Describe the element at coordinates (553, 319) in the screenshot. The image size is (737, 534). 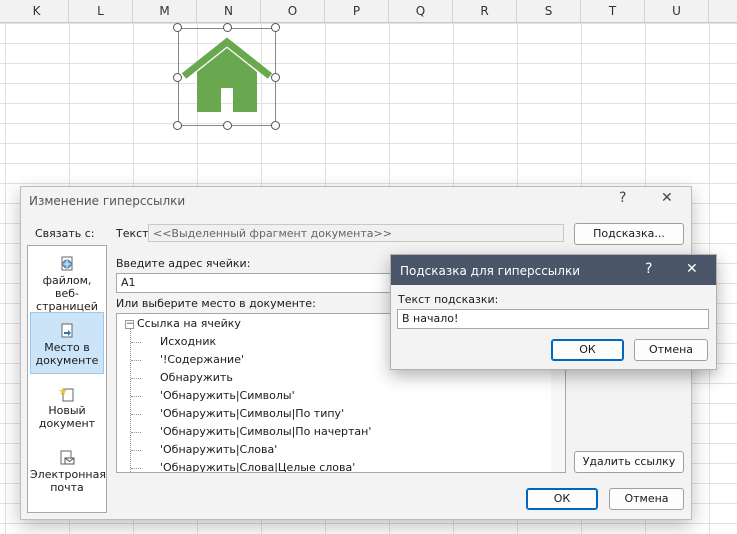
I see `tooltip-text-input: В начало!` at that location.